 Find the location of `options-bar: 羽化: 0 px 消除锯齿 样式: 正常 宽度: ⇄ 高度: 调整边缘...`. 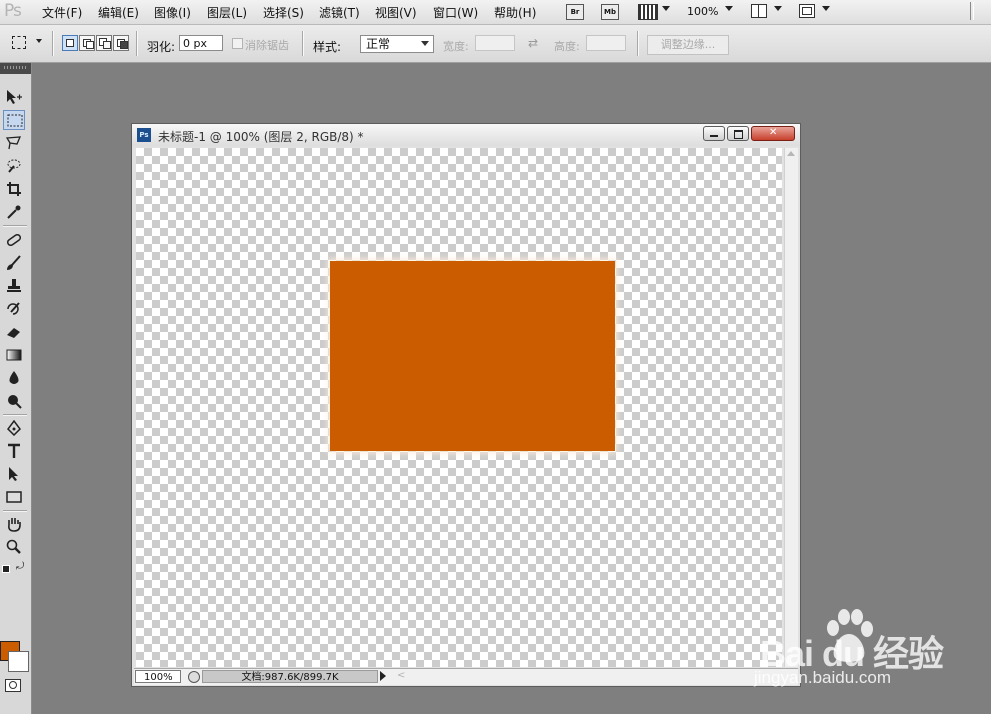

options-bar: 羽化: 0 px 消除锯齿 样式: 正常 宽度: ⇄ 高度: 调整边缘... is located at coordinates (495, 44).